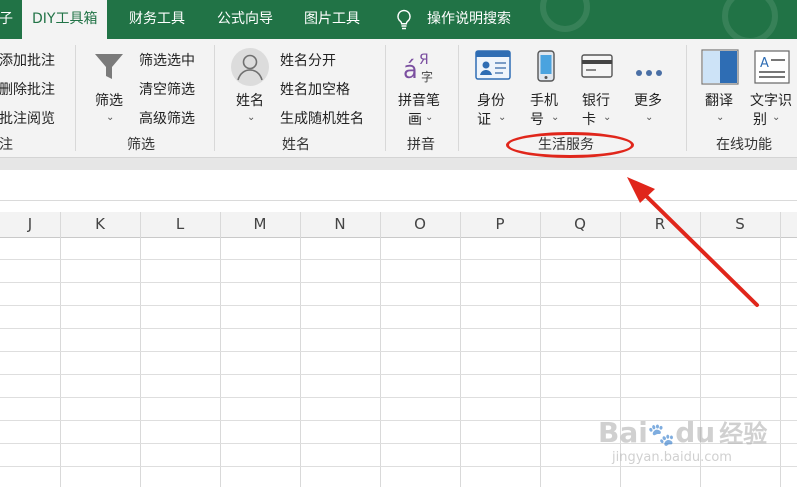  What do you see at coordinates (683, 432) in the screenshot?
I see `watermark-baidu: Bai🐾du 经验` at bounding box center [683, 432].